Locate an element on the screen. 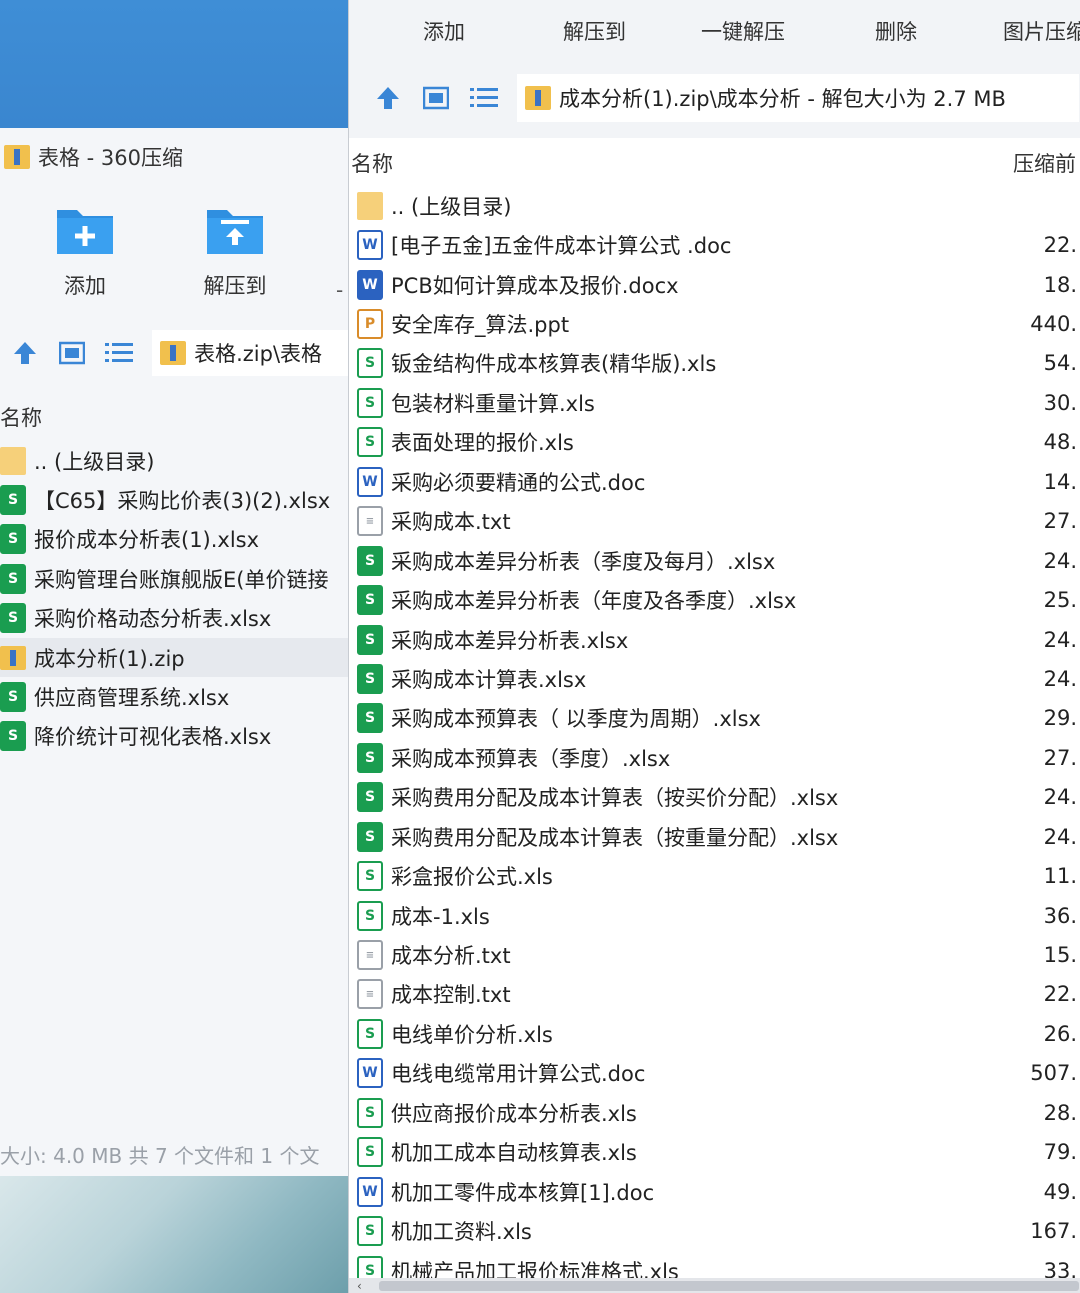 The width and height of the screenshot is (1080, 1293). file-size: 48. is located at coordinates (1060, 442).